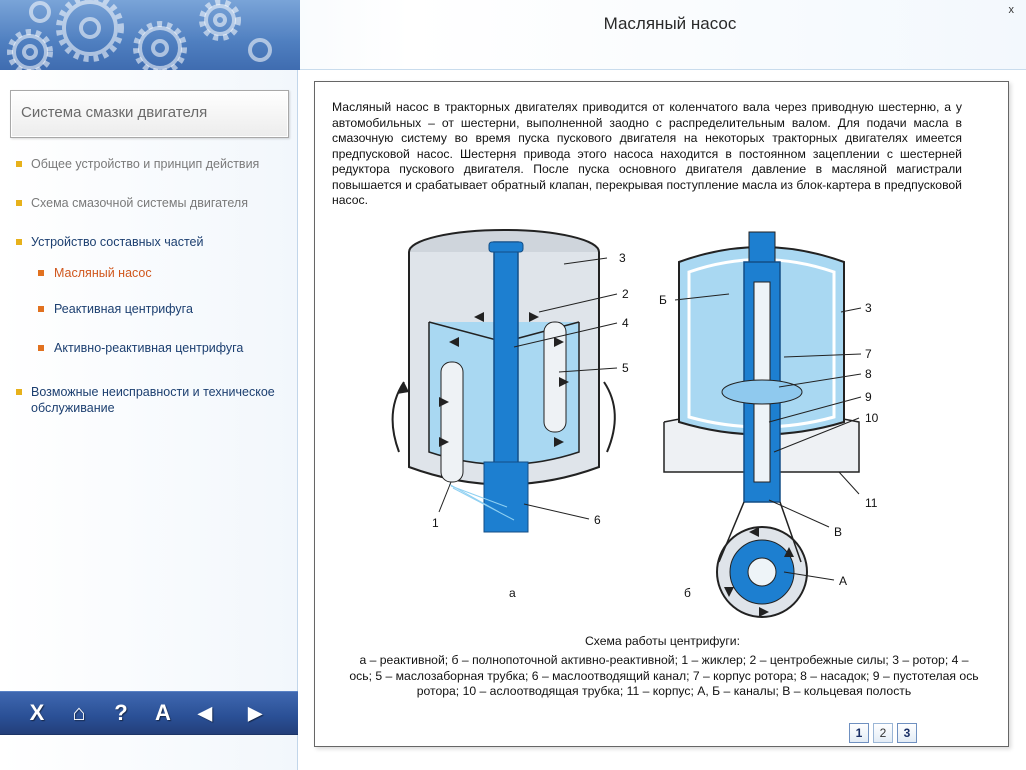 The height and width of the screenshot is (770, 1026). I want to click on gears-banner, so click(150, 35).